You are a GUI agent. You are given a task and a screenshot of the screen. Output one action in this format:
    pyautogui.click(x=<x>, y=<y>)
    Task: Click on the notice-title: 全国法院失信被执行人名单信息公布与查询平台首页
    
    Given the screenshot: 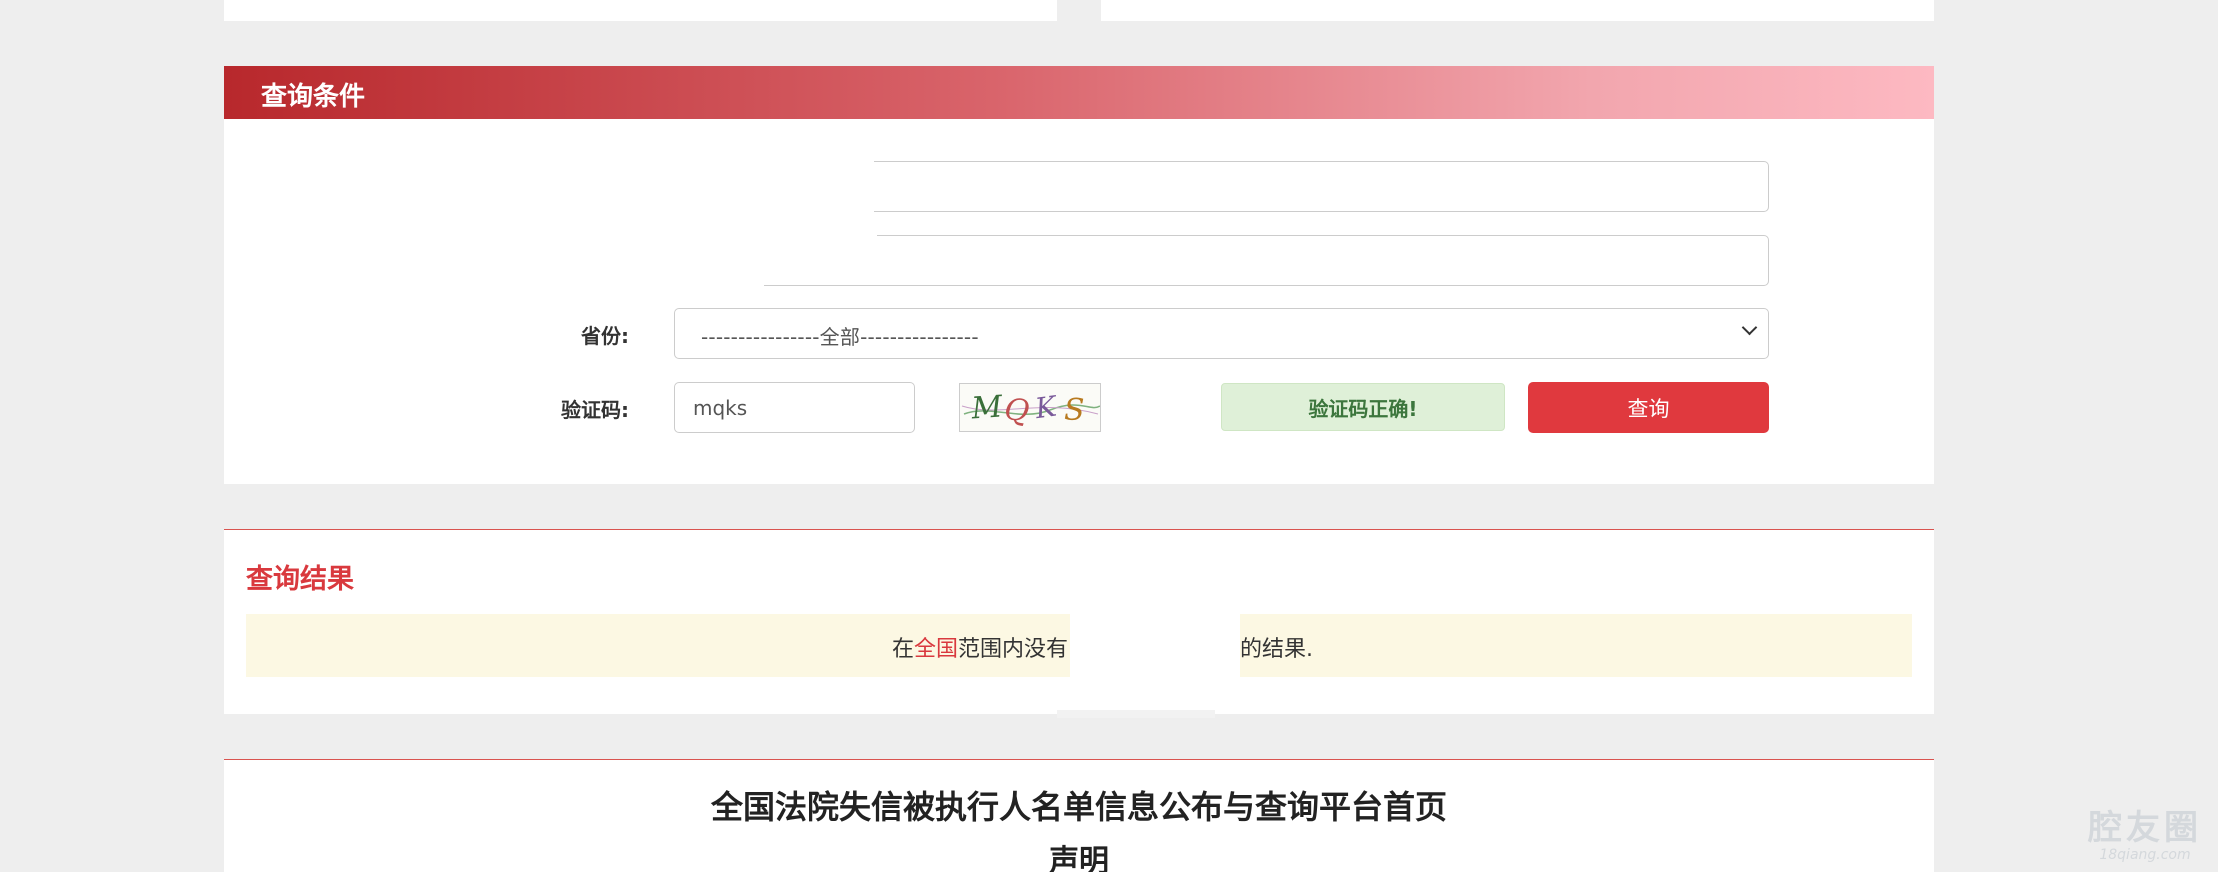 What is the action you would take?
    pyautogui.click(x=1078, y=807)
    